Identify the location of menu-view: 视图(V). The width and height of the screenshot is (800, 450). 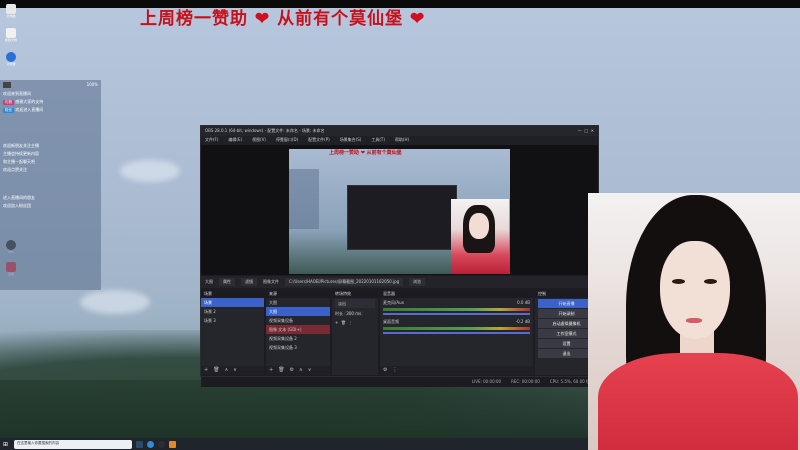
(259, 140).